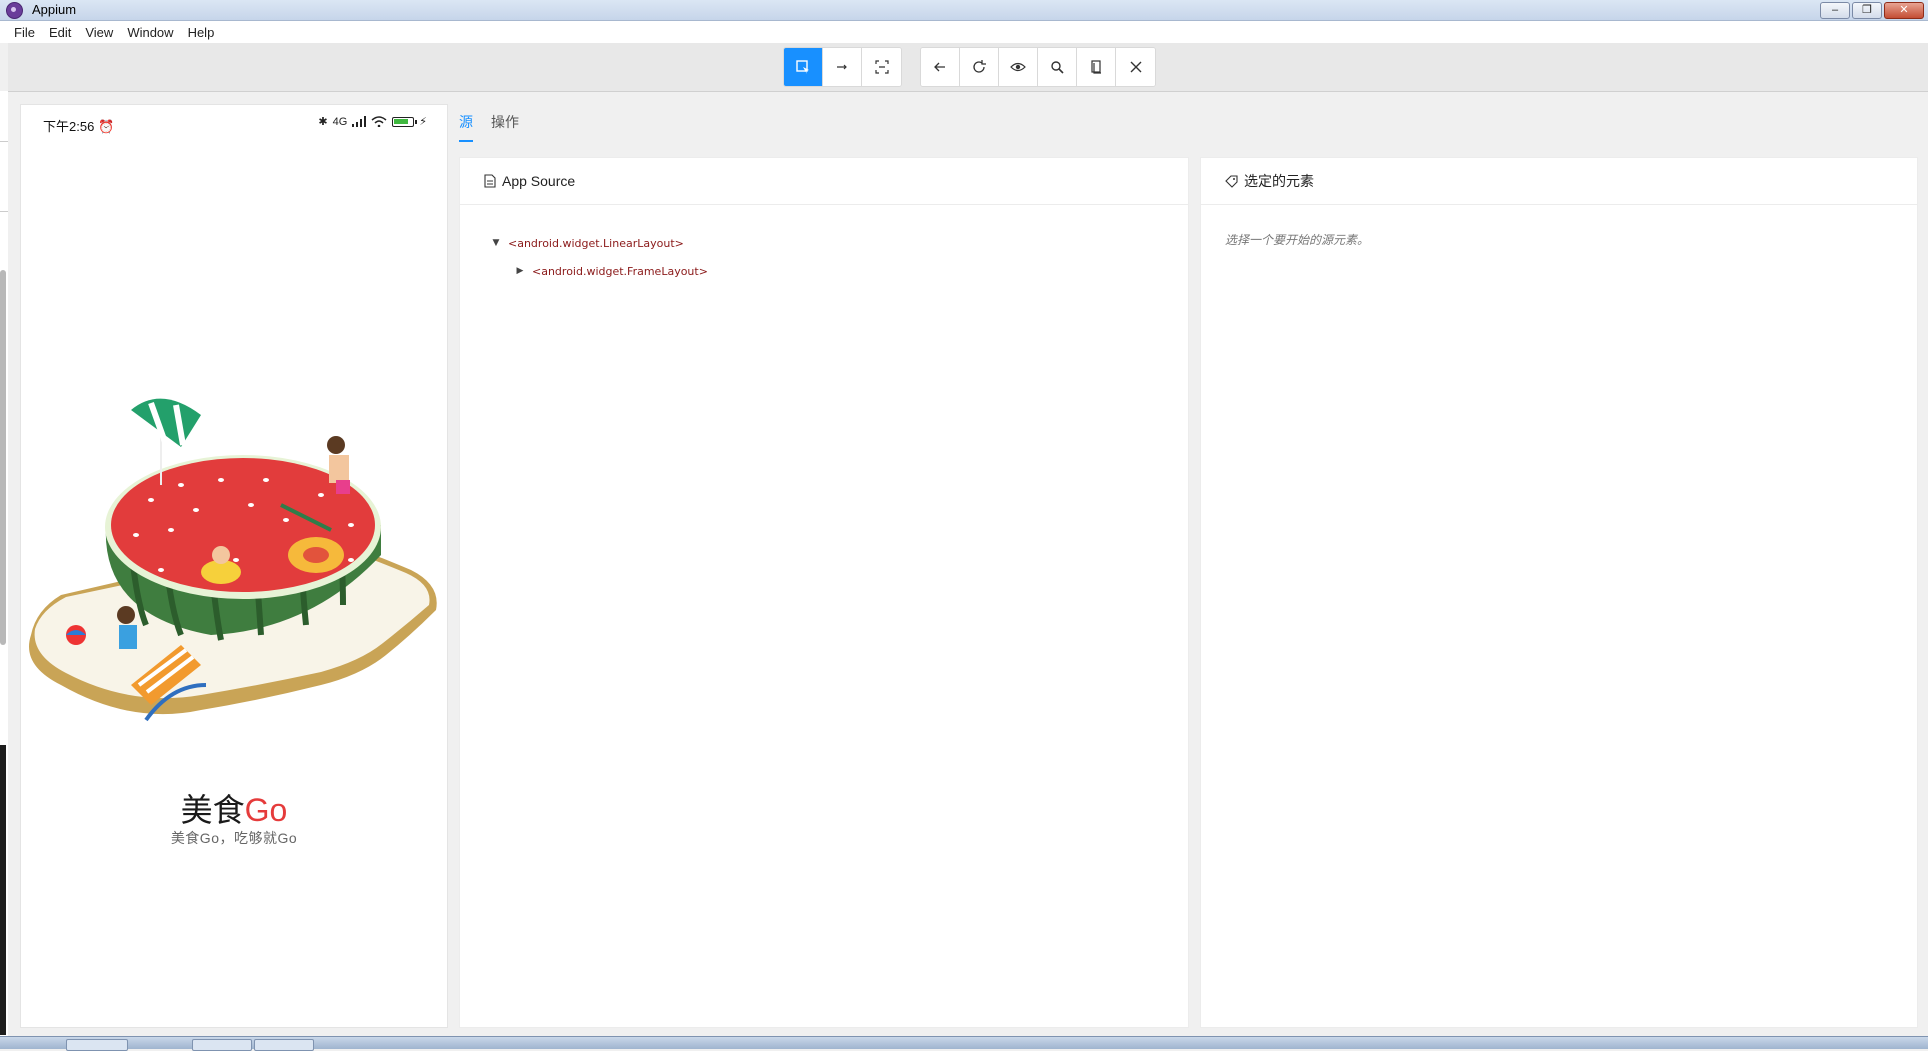 This screenshot has height=1051, width=1928. What do you see at coordinates (466, 125) in the screenshot?
I see `tab-source: 源` at bounding box center [466, 125].